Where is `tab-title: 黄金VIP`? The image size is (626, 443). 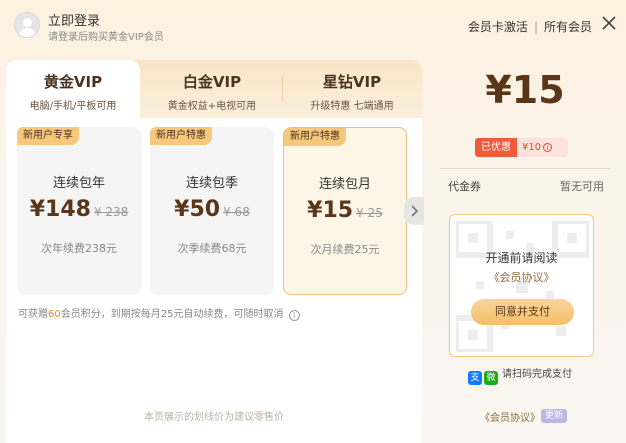 tab-title: 黄金VIP is located at coordinates (73, 82).